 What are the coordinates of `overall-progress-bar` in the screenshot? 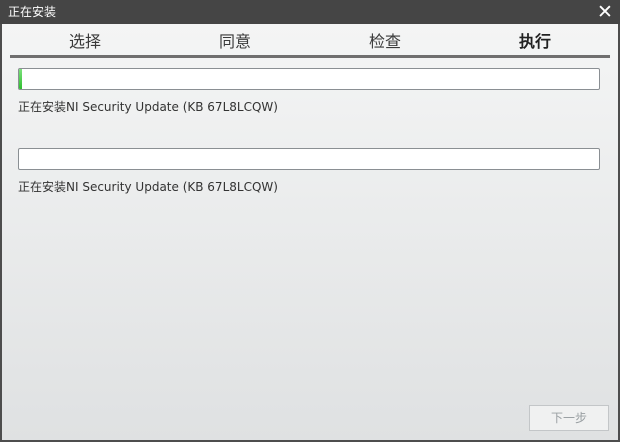 It's located at (309, 79).